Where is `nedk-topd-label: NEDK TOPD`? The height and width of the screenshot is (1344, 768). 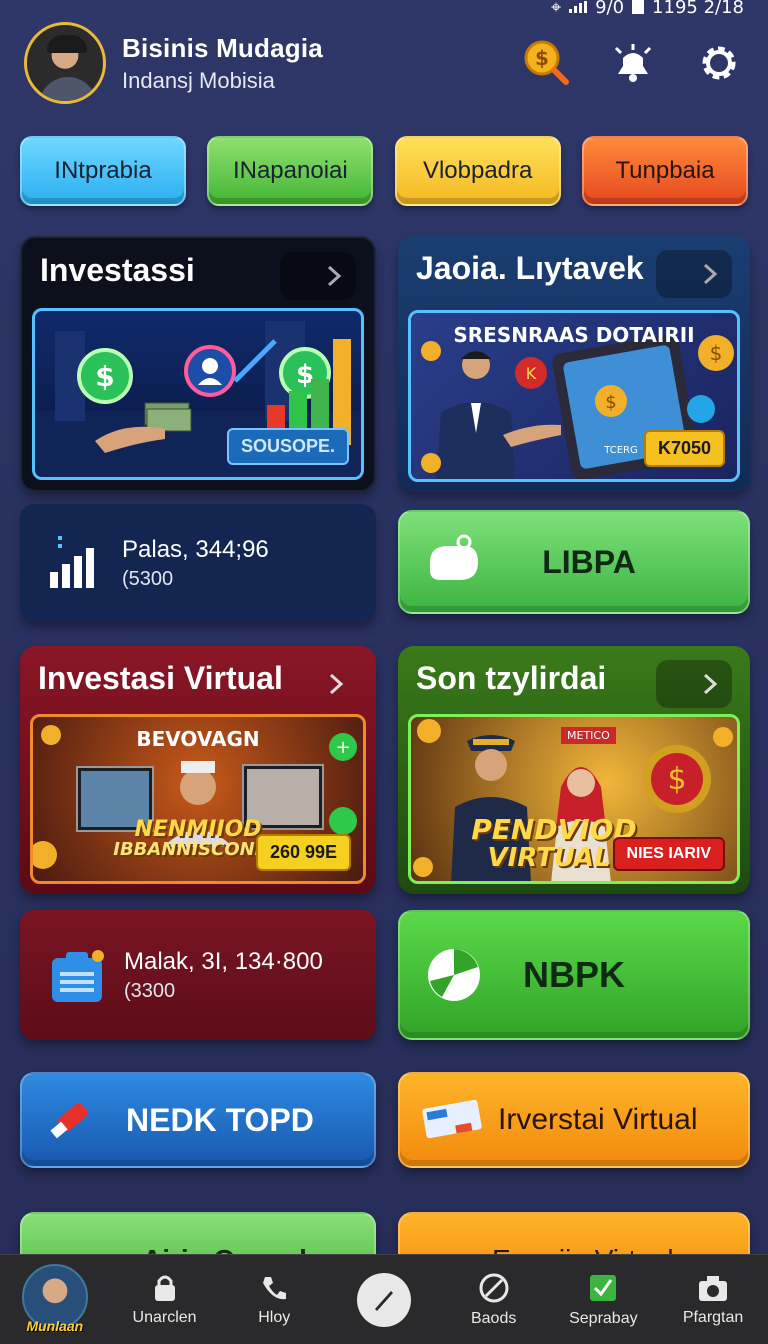
nedk-topd-label: NEDK TOPD is located at coordinates (220, 1119).